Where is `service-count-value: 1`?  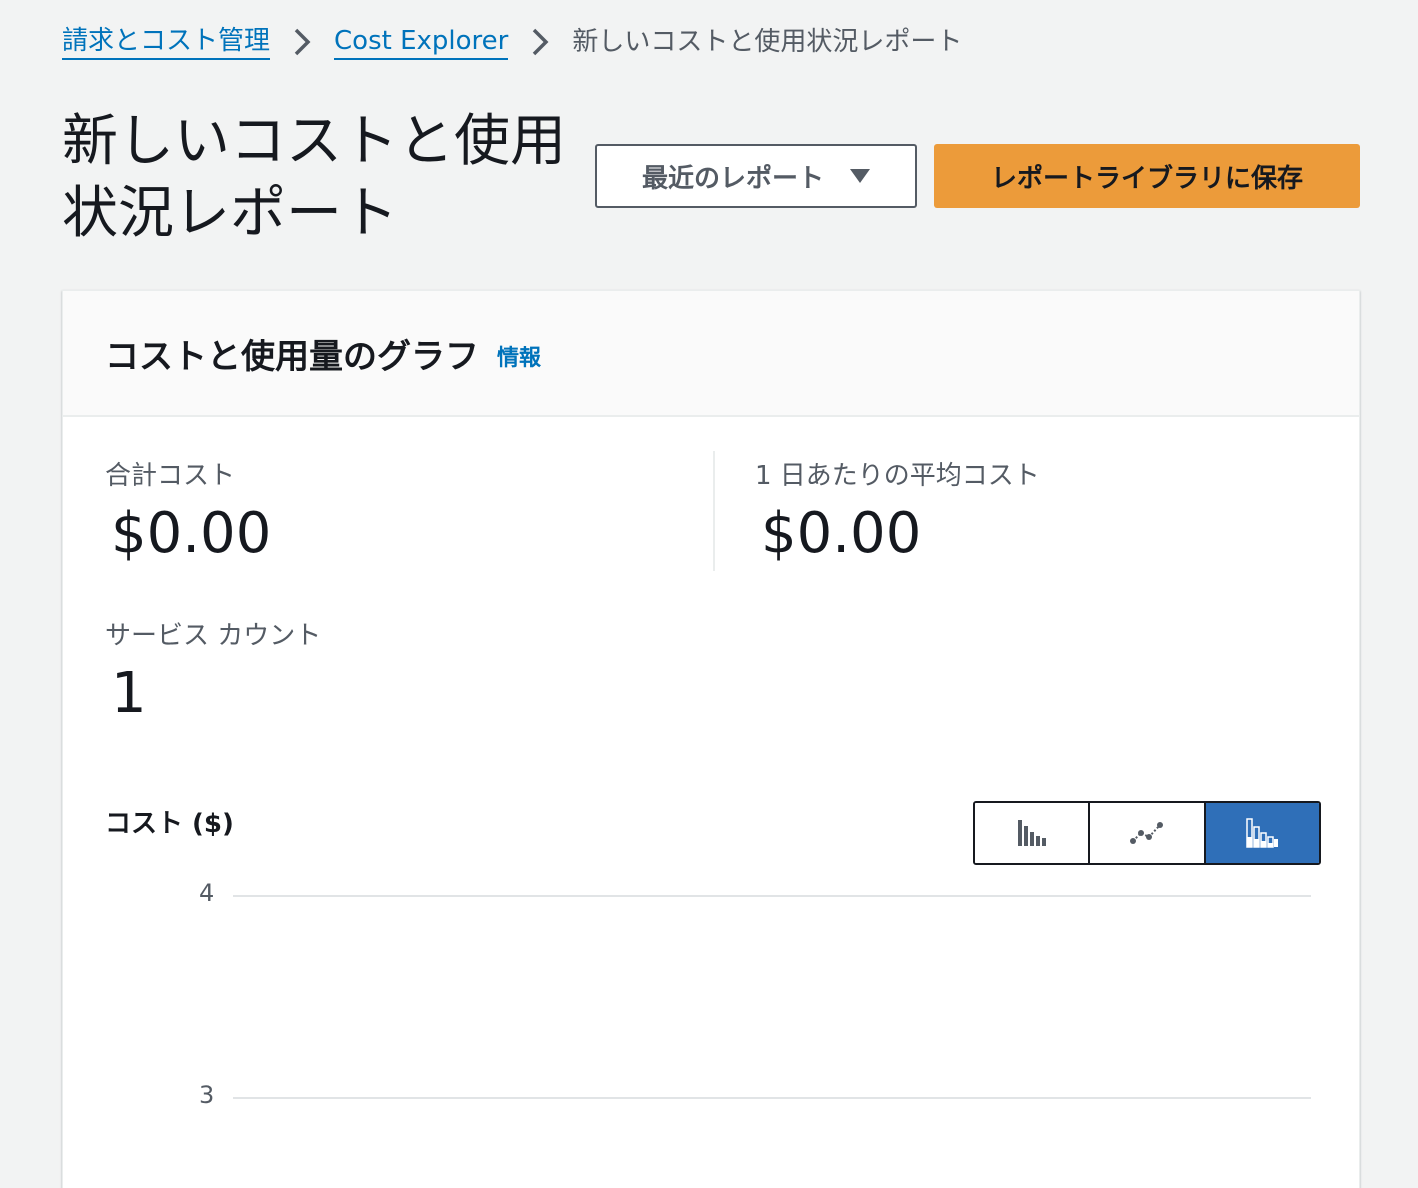 service-count-value: 1 is located at coordinates (129, 693).